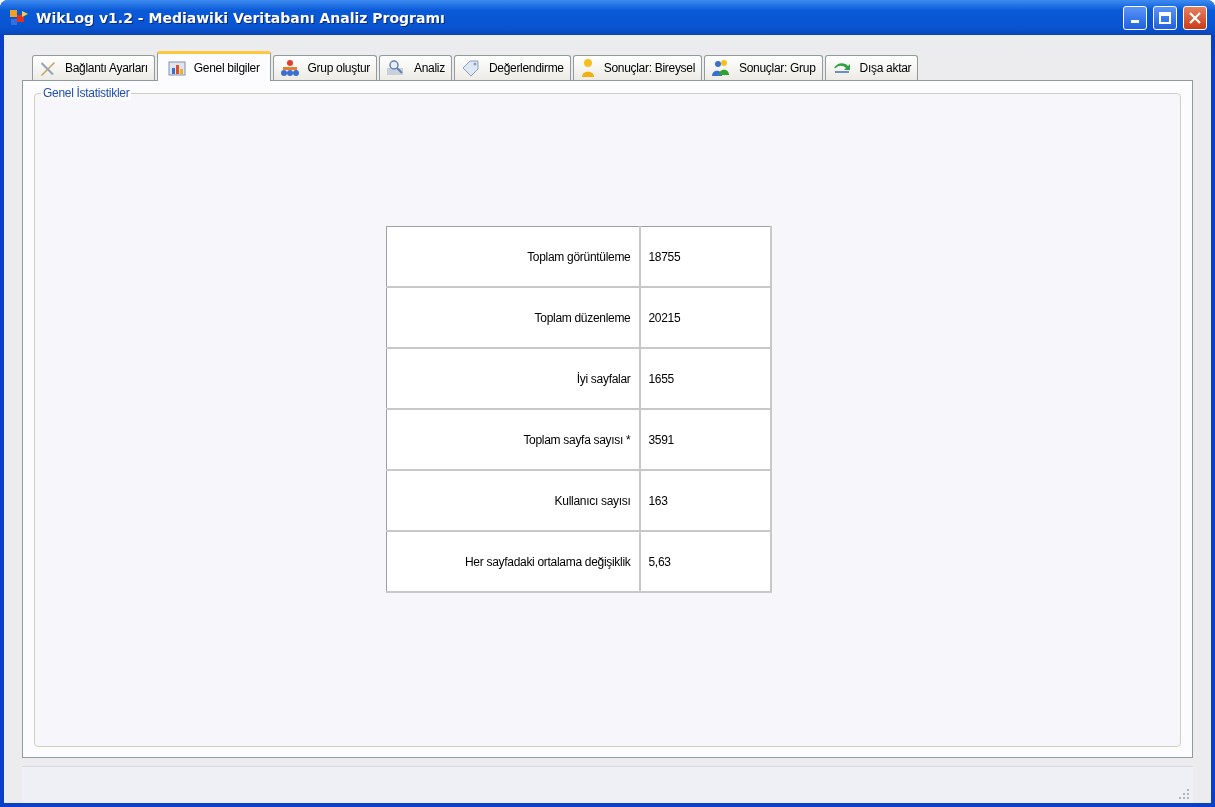 The image size is (1215, 807). What do you see at coordinates (513, 256) in the screenshot?
I see `stat-label: Toplam görüntüleme` at bounding box center [513, 256].